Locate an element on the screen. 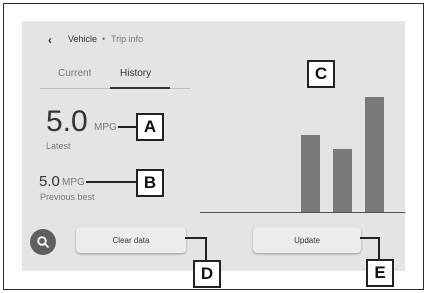  search-button is located at coordinates (43, 242).